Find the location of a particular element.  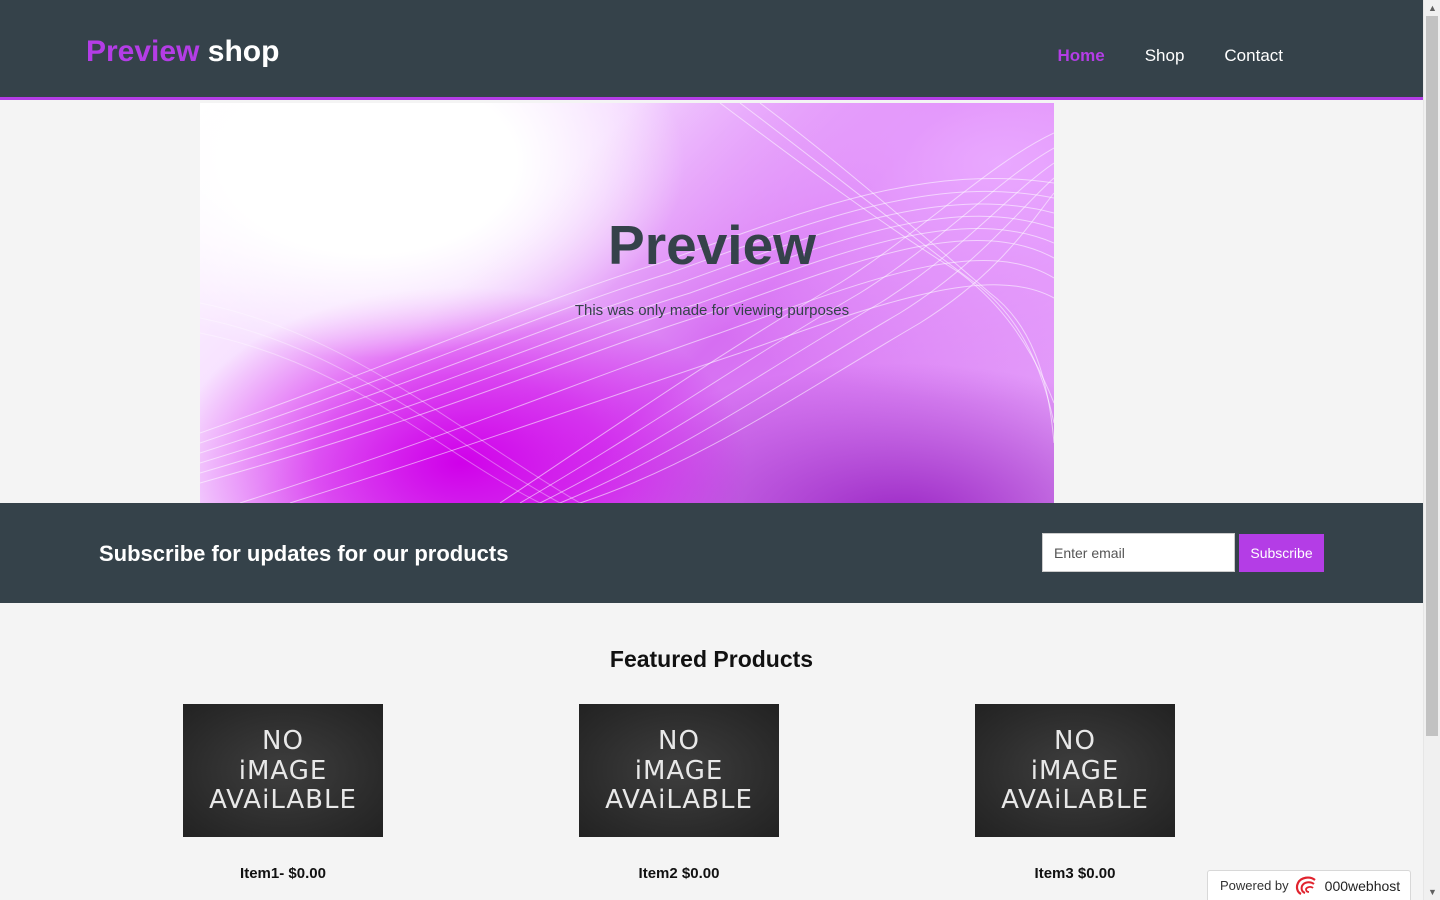

webhost-logo-icon is located at coordinates (1305, 885).